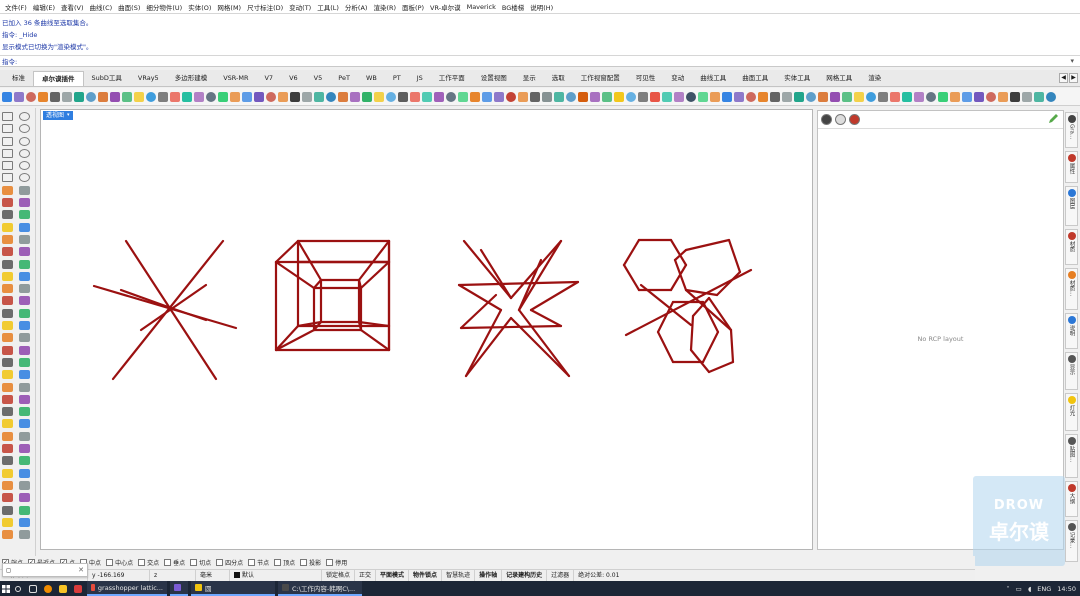  I want to click on viewport-dropdown-icon: ▾, so click(68, 115).